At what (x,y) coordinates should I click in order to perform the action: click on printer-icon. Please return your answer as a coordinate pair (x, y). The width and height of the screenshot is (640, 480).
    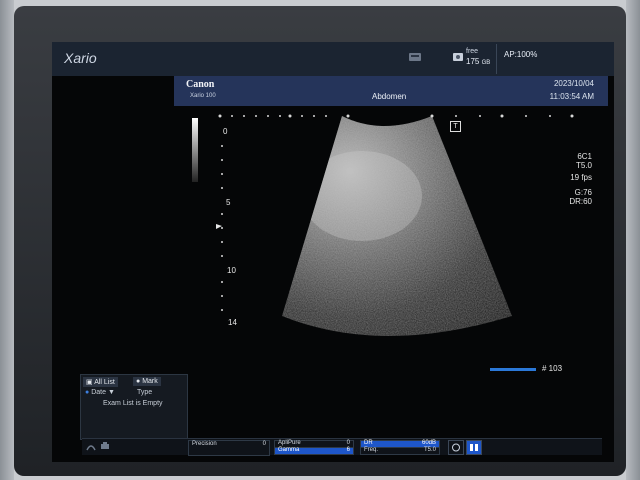
    Looking at the image, I should click on (105, 446).